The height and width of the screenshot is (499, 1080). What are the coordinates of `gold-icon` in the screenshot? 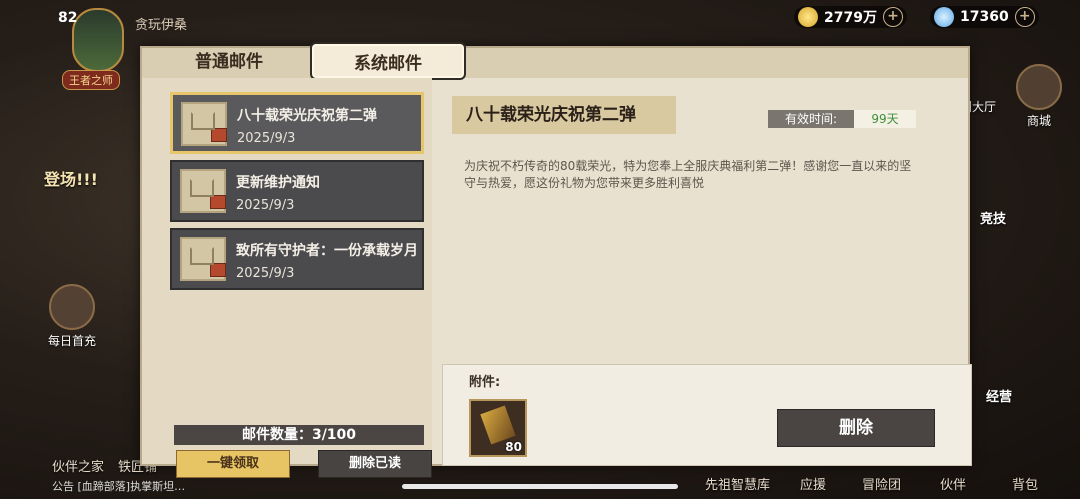 It's located at (808, 17).